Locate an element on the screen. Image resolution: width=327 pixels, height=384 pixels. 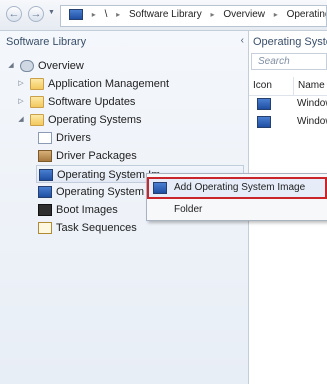
chevron-down-icon: ▼ is located at coordinates (51, 12).